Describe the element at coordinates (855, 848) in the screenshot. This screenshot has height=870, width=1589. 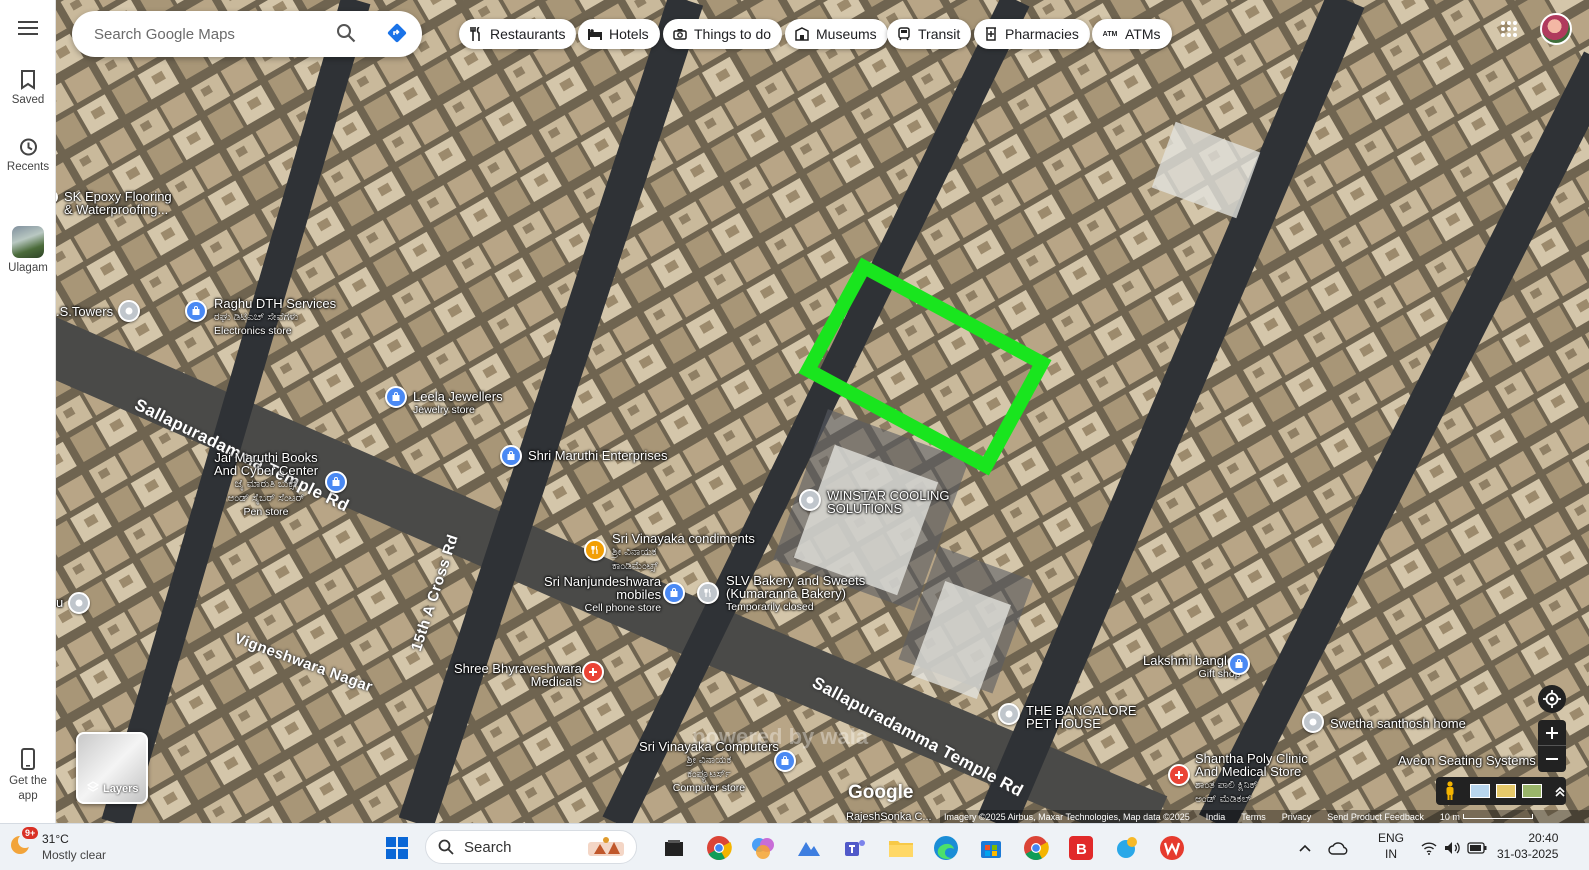
I see `teams-app` at that location.